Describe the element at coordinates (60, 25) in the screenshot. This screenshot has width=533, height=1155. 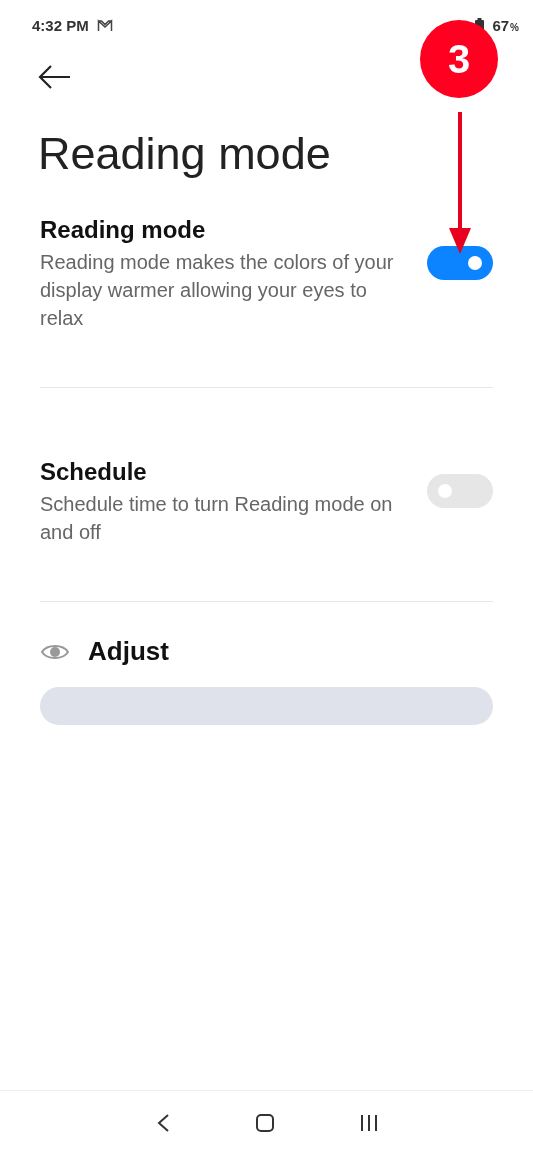
I see `status-time: 4:32 PM` at that location.